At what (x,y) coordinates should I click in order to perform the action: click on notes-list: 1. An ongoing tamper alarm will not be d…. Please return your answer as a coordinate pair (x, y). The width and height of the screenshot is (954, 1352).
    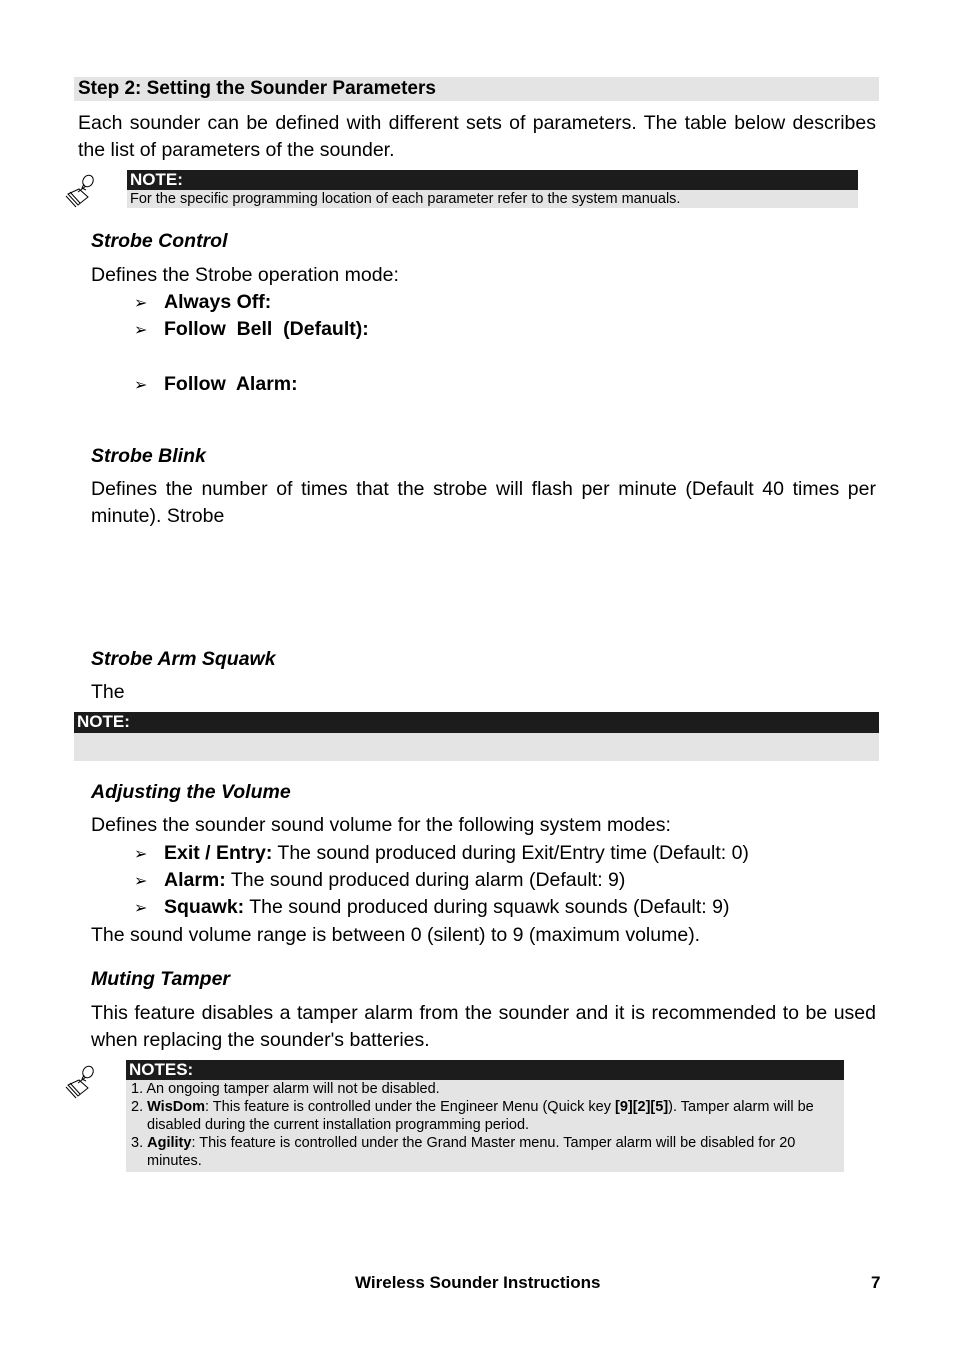
    Looking at the image, I should click on (485, 1126).